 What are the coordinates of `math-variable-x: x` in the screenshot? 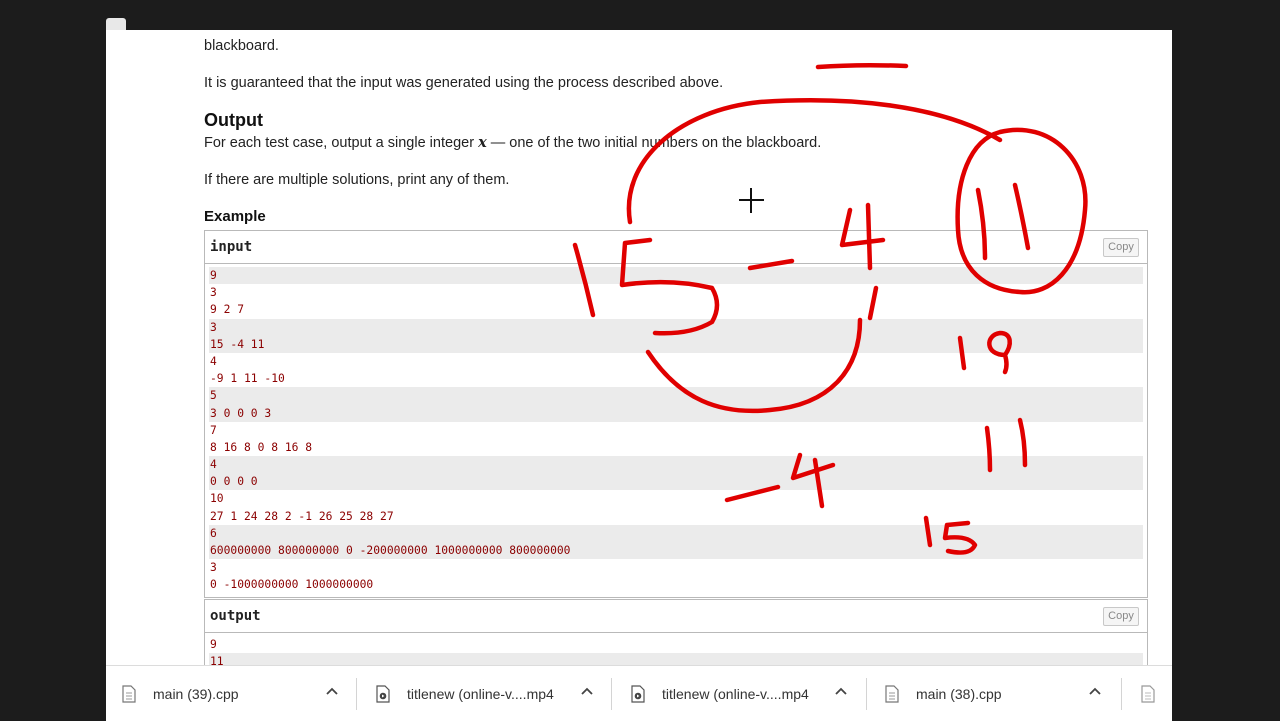 It's located at (482, 142).